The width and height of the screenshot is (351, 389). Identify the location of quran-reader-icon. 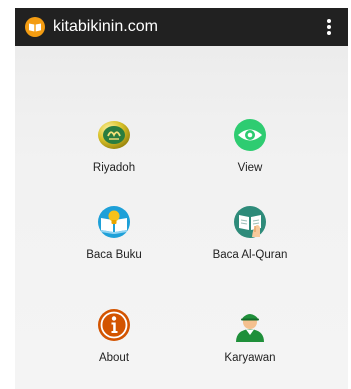
(250, 222).